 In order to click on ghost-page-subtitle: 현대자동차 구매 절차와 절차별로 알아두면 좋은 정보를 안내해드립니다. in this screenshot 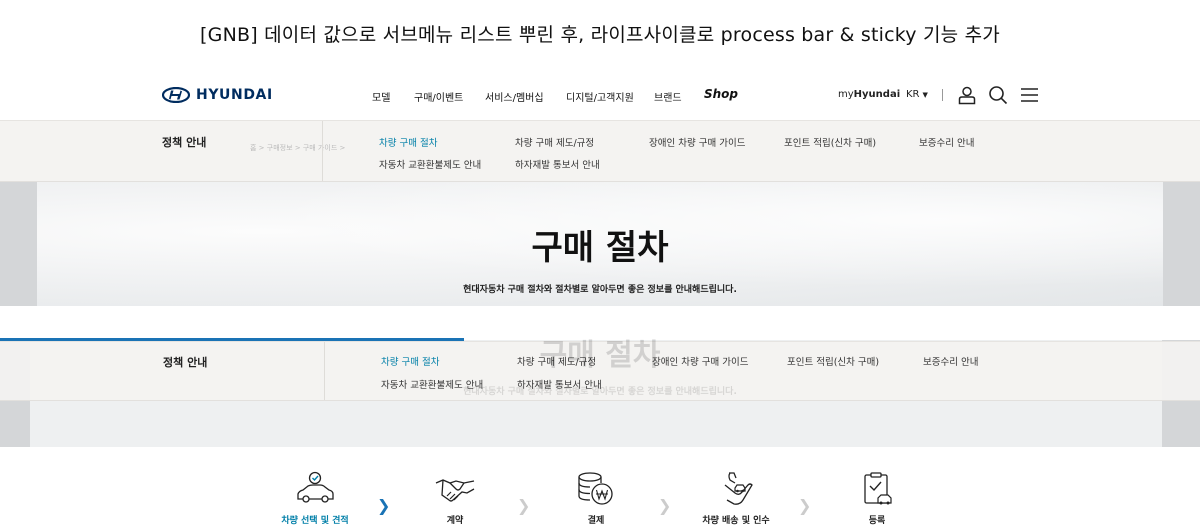, I will do `click(600, 392)`.